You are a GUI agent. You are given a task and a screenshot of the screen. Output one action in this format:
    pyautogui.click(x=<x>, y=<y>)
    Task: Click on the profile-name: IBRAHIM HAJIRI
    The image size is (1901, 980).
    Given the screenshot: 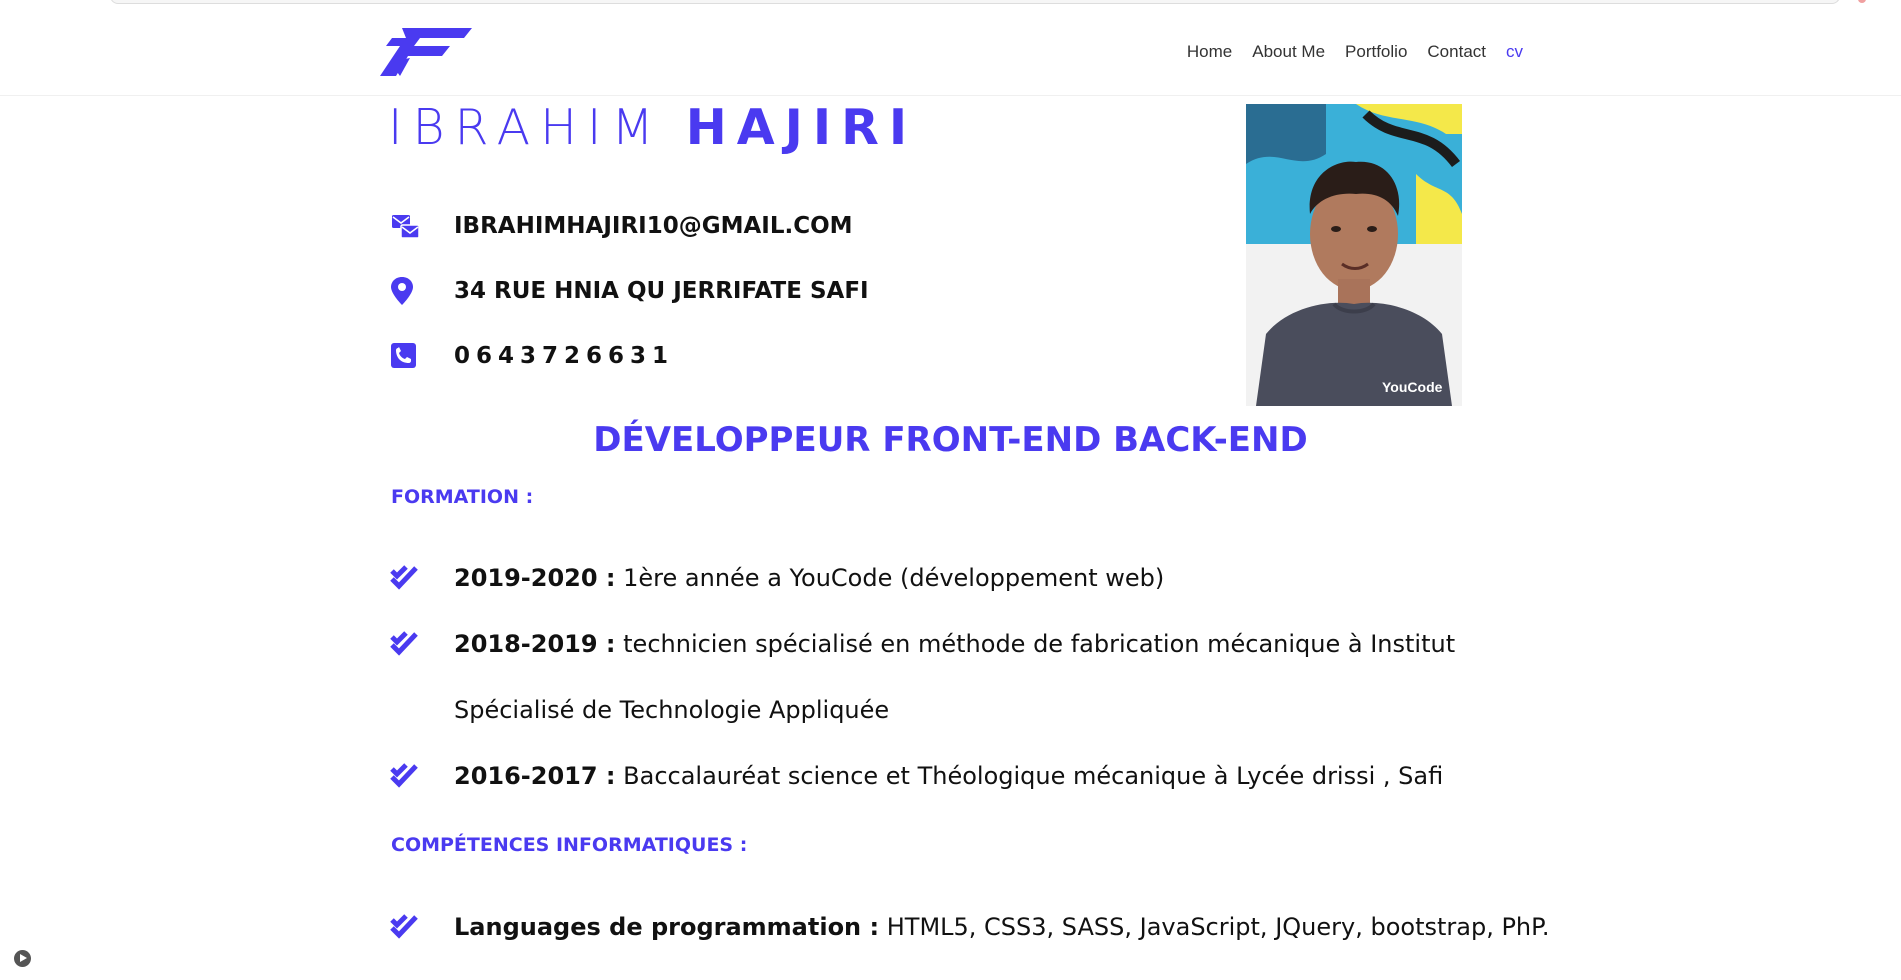 What is the action you would take?
    pyautogui.click(x=652, y=127)
    